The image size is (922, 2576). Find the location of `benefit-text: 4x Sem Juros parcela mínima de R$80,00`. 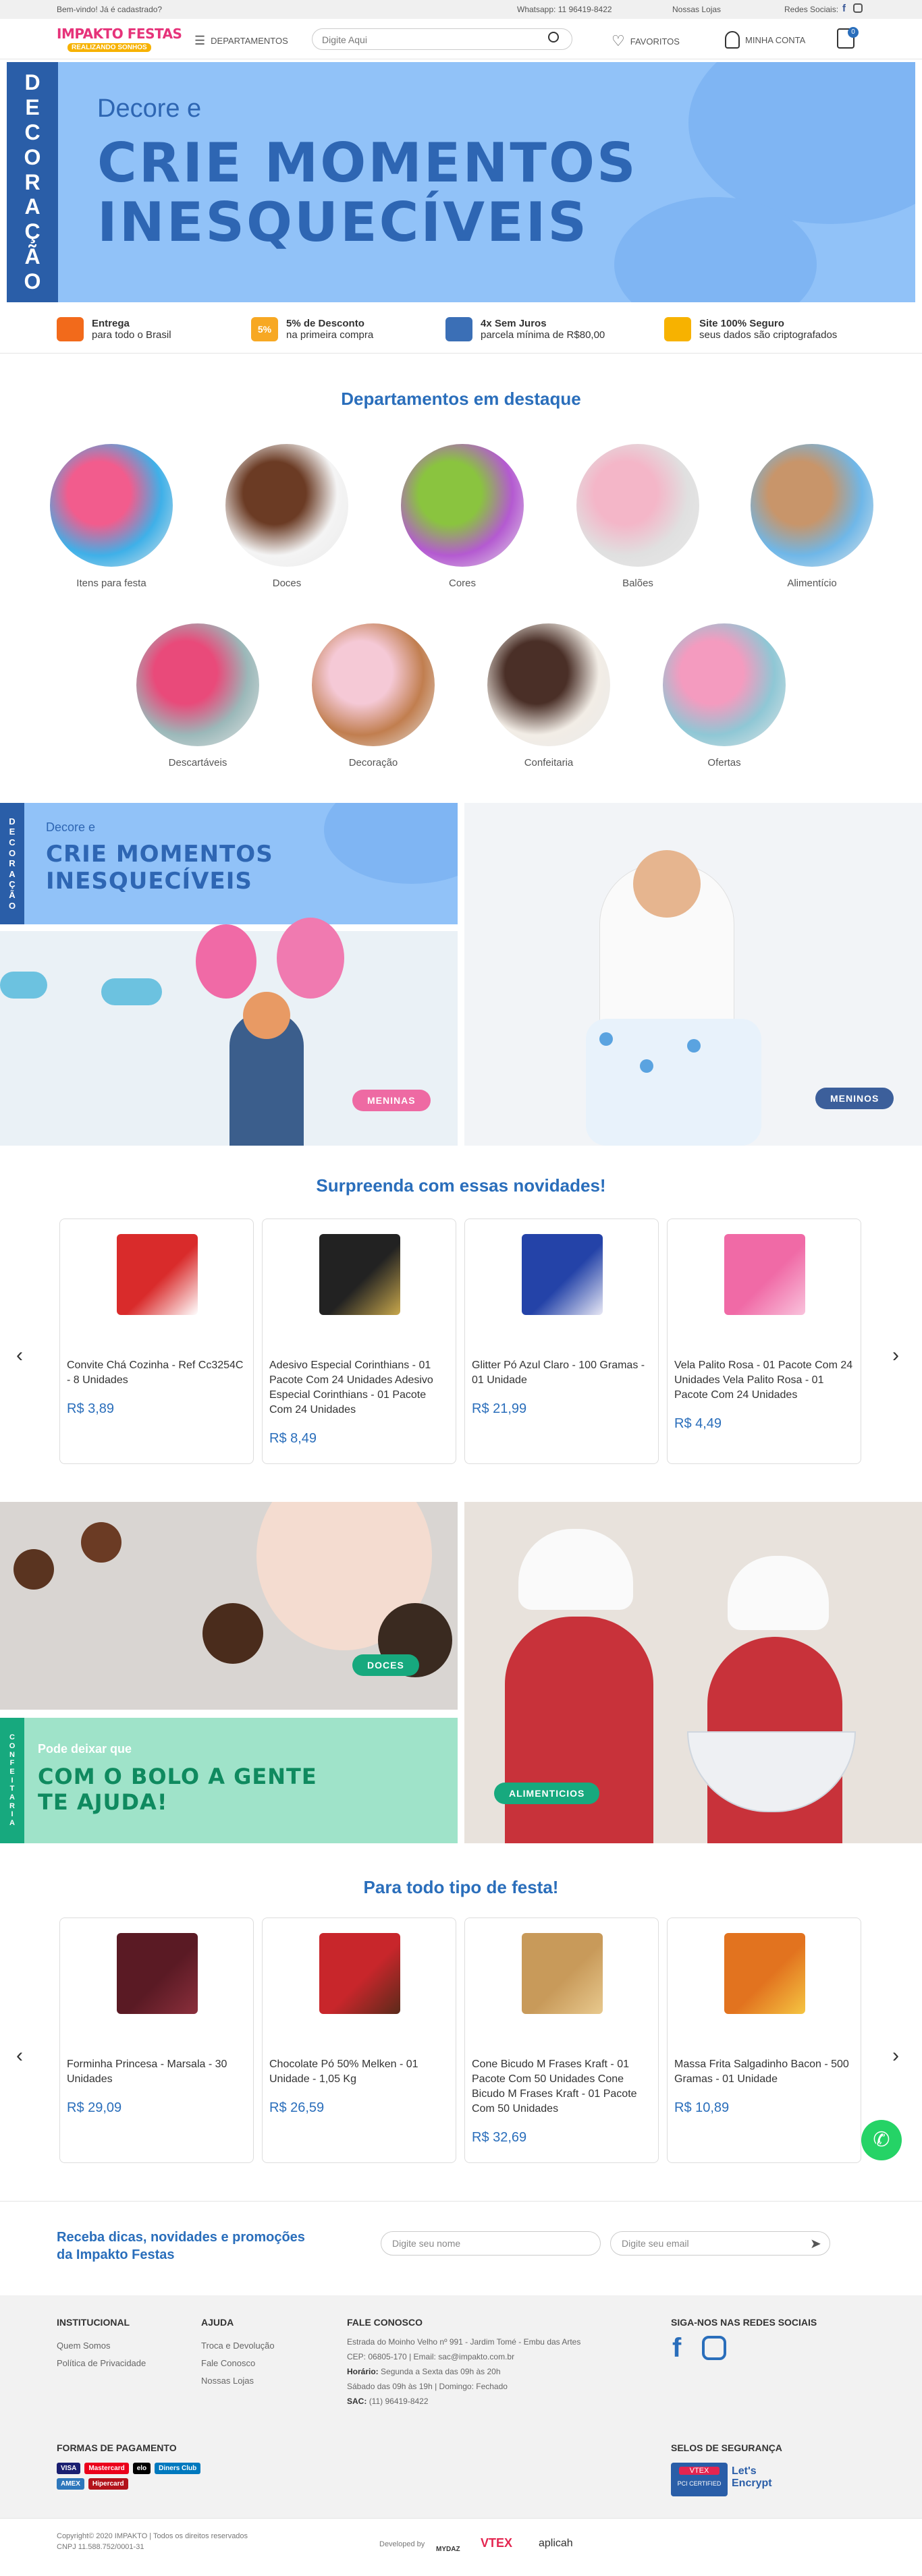

benefit-text: 4x Sem Juros parcela mínima de R$80,00 is located at coordinates (543, 329).